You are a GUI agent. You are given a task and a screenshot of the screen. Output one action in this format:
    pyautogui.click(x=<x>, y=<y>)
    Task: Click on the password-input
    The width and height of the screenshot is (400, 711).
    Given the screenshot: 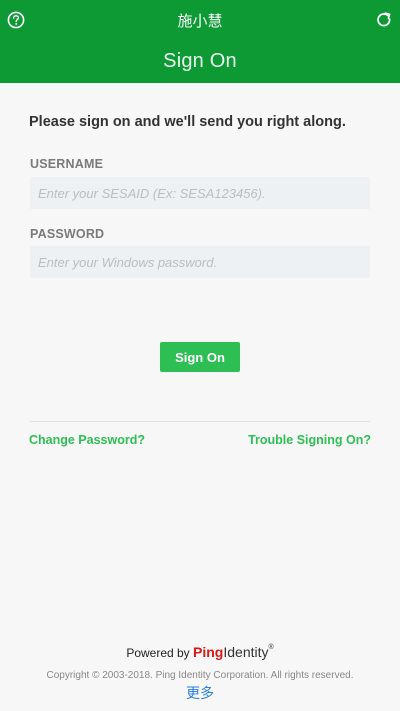 What is the action you would take?
    pyautogui.click(x=200, y=262)
    